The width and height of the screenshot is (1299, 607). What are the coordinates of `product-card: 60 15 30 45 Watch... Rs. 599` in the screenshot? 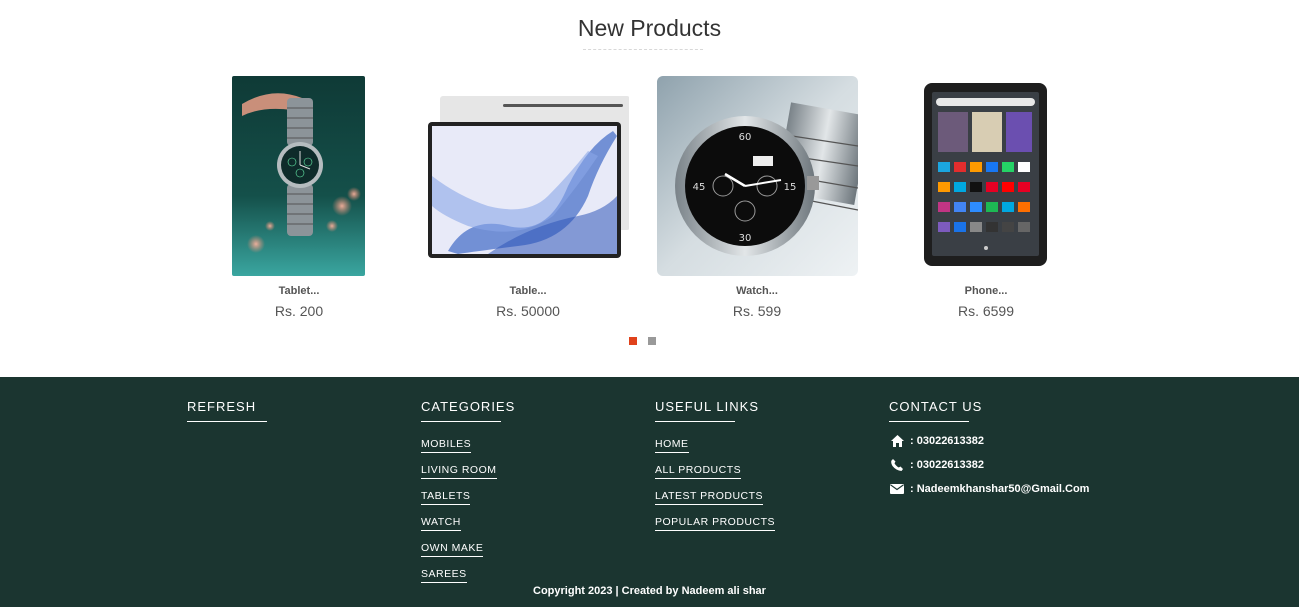 It's located at (757, 201).